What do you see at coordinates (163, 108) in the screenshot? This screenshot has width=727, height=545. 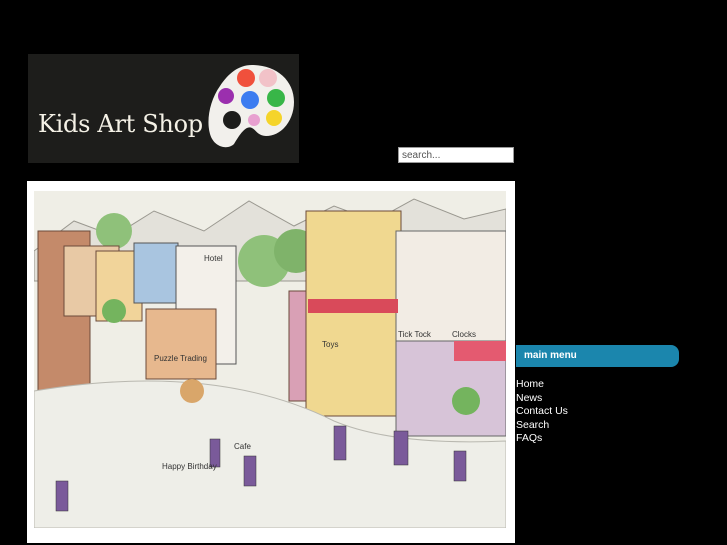 I see `site-logo: Kids Art Shop` at bounding box center [163, 108].